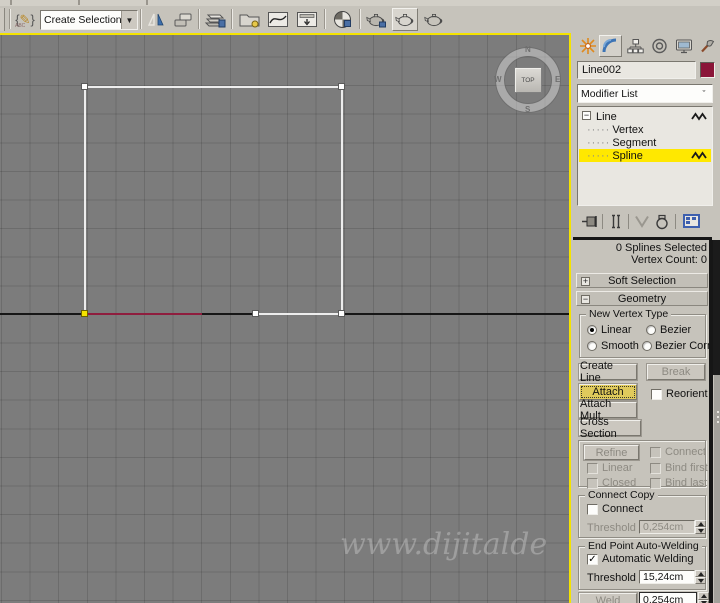  Describe the element at coordinates (617, 468) in the screenshot. I see `linear-label: Linear` at that location.